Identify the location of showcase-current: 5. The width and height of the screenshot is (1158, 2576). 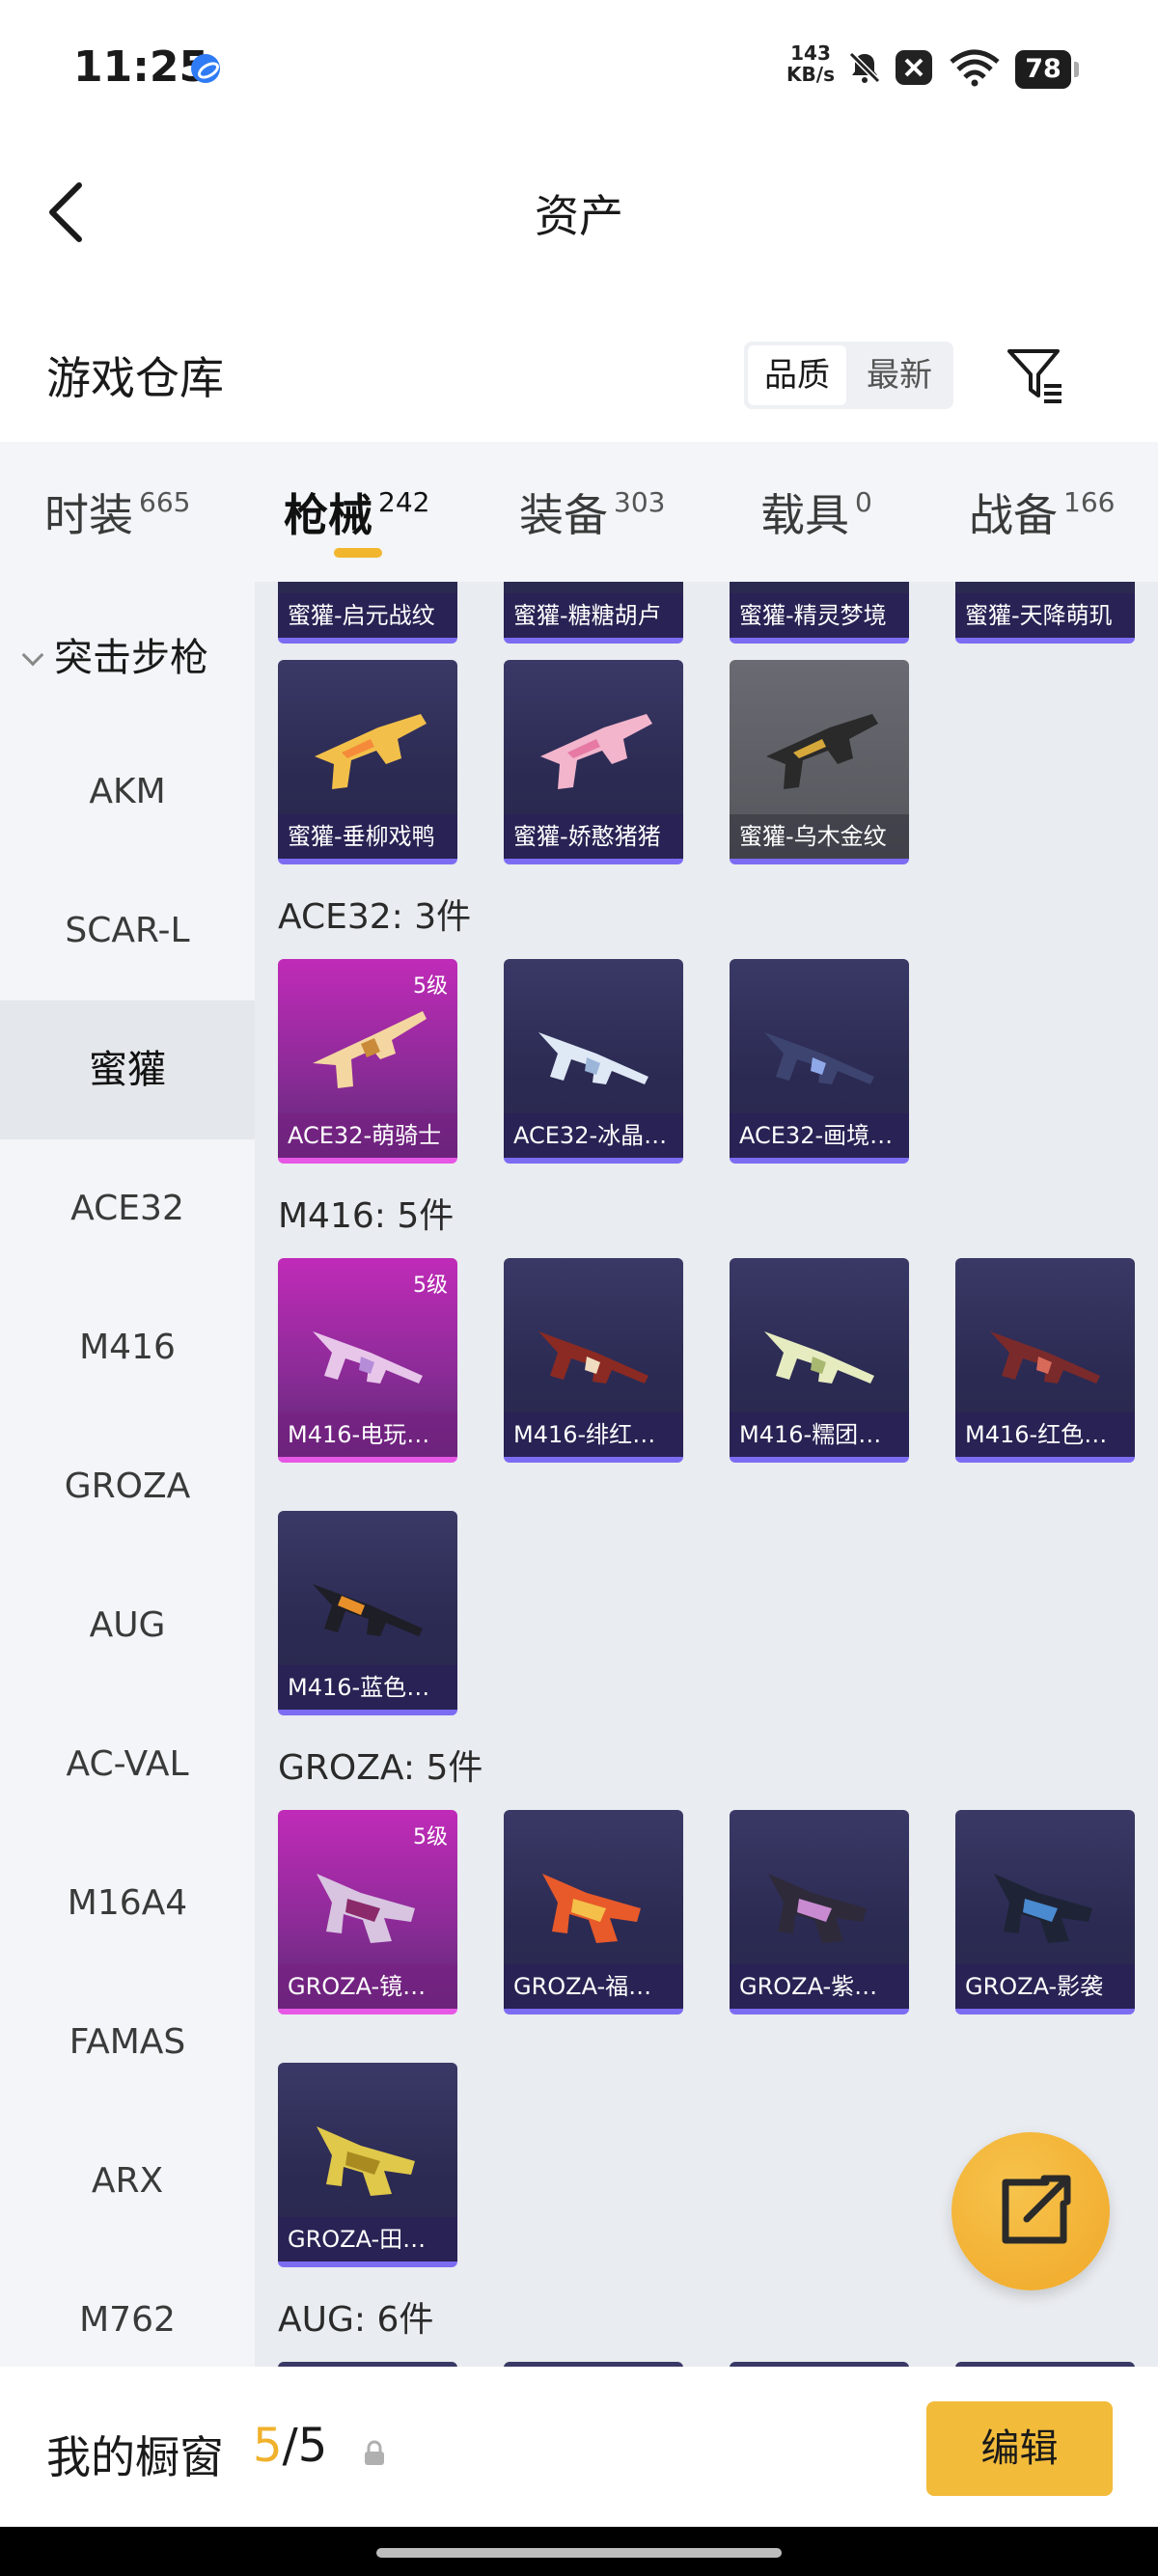
(268, 2446).